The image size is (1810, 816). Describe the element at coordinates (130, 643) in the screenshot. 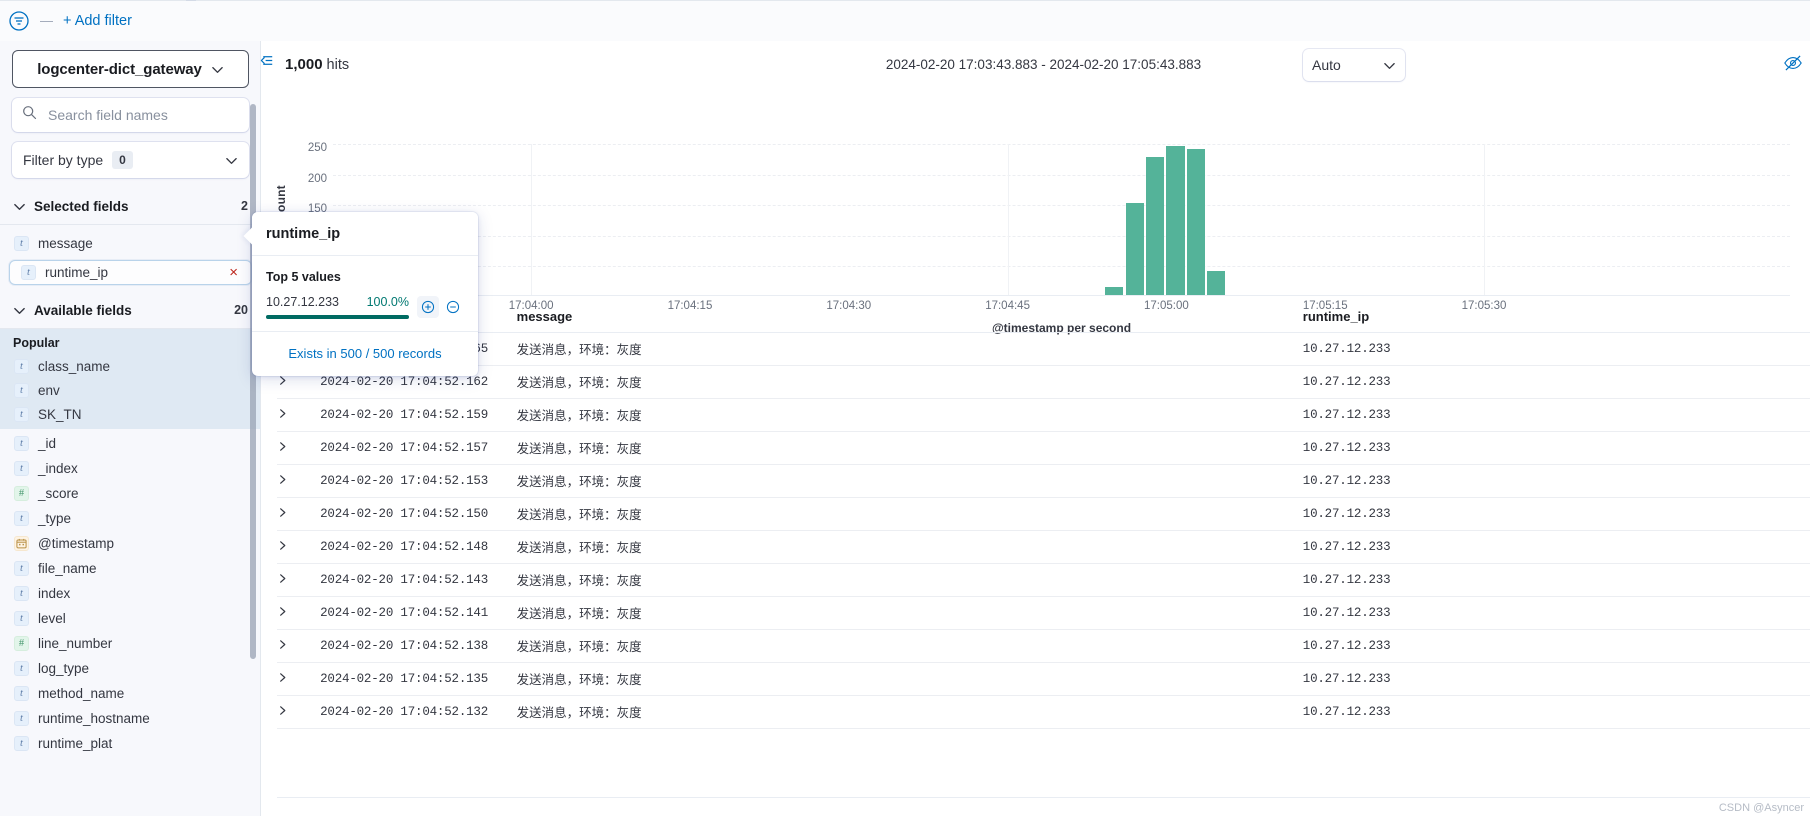

I see `sidebar-field-line-number: # line_number` at that location.